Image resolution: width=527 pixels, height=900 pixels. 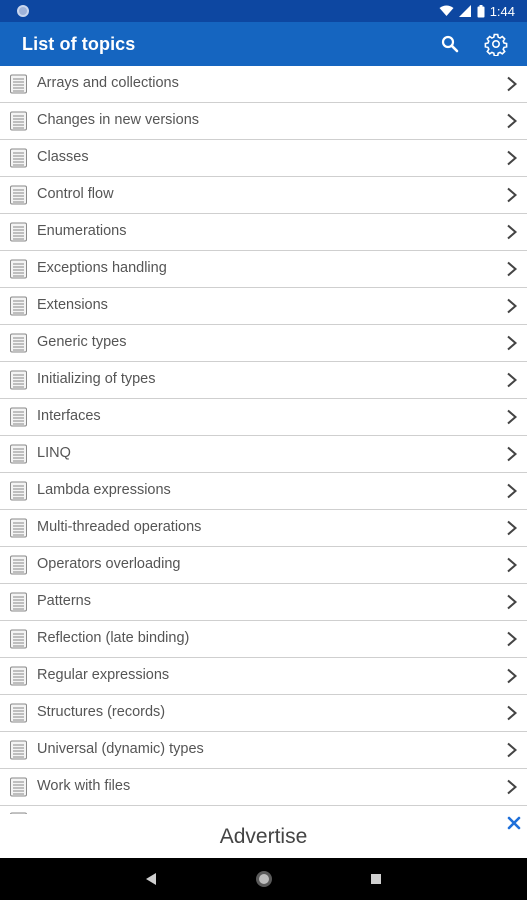 I want to click on list-item-label: Initializing of types, so click(x=96, y=379).